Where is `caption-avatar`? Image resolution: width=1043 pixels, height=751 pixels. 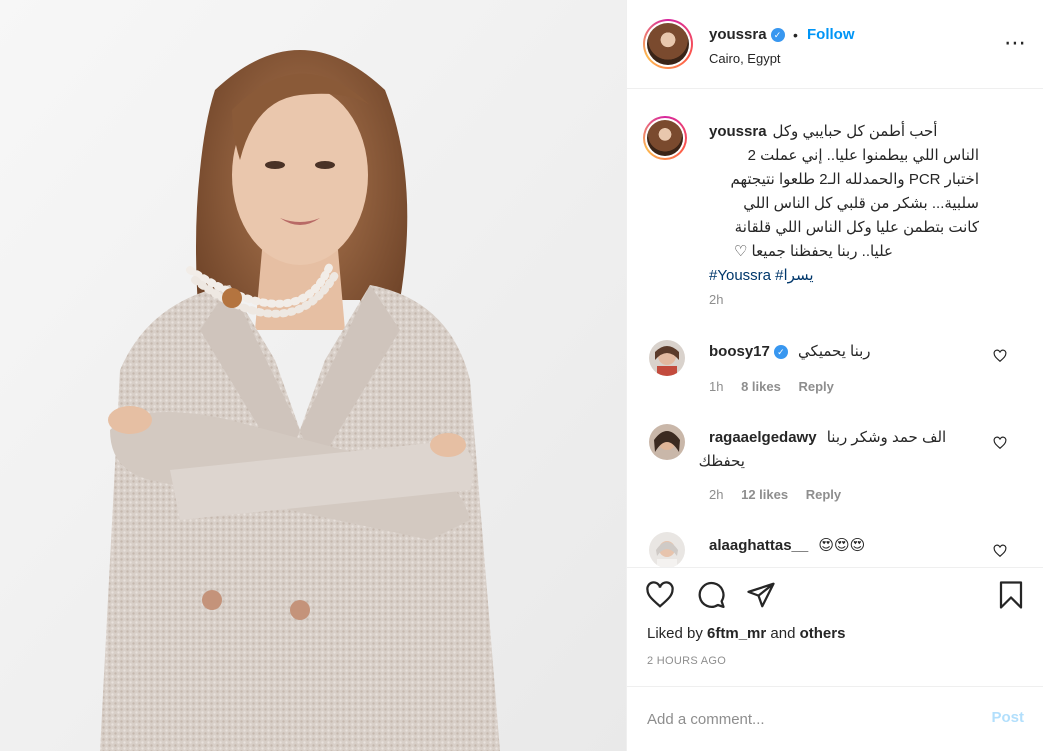
caption-avatar is located at coordinates (665, 138).